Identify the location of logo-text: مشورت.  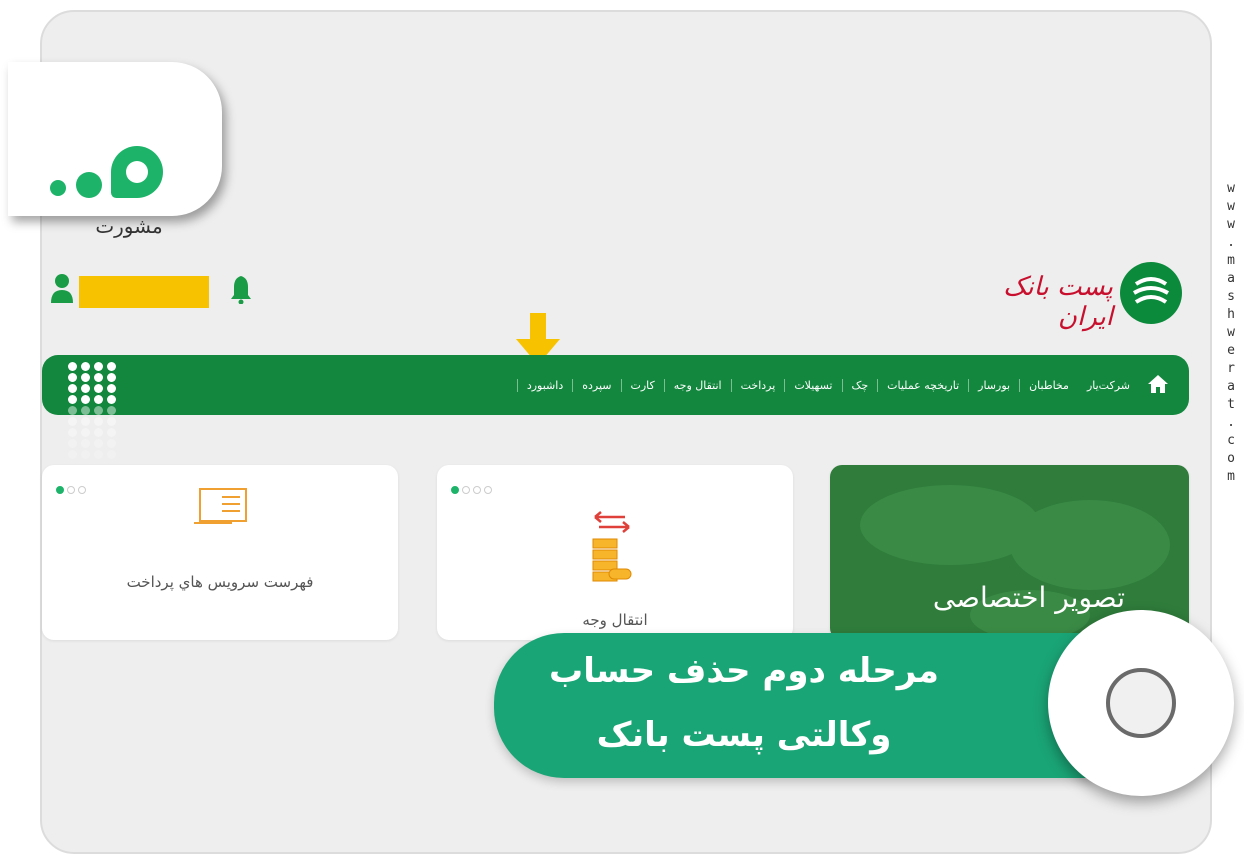
(129, 226).